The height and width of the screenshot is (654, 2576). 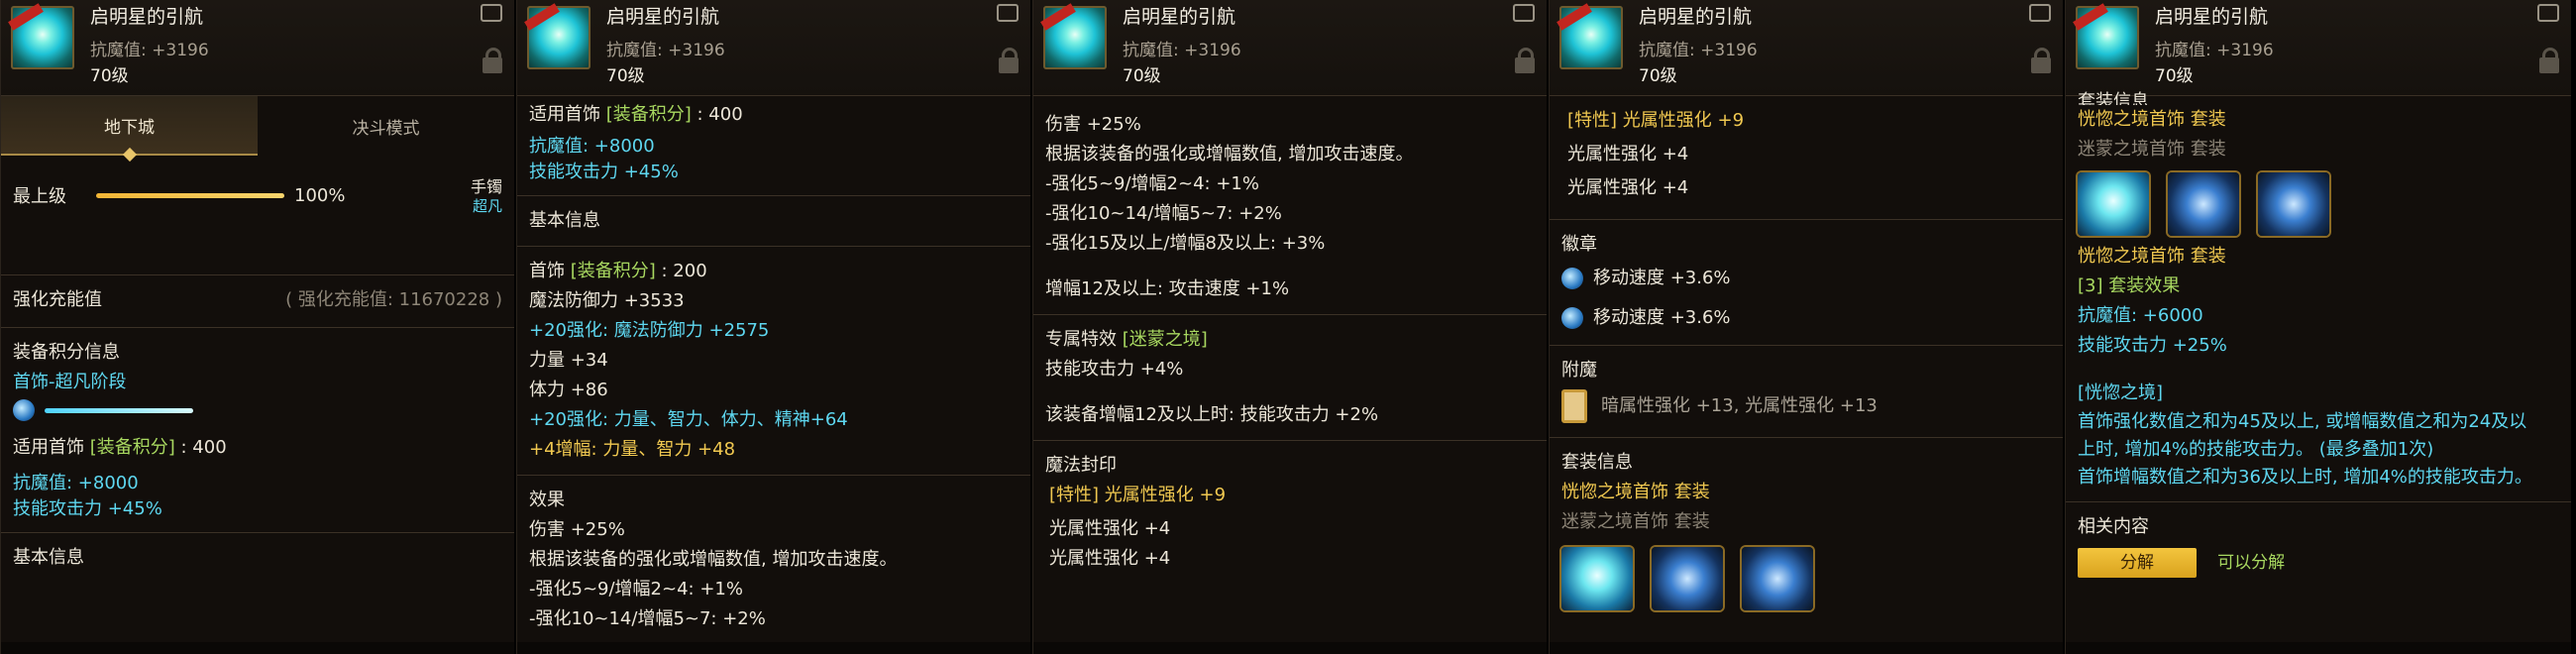 What do you see at coordinates (714, 559) in the screenshot?
I see `effect-desc: 根据该装备的强化或增幅数值, 增加攻击速度。` at bounding box center [714, 559].